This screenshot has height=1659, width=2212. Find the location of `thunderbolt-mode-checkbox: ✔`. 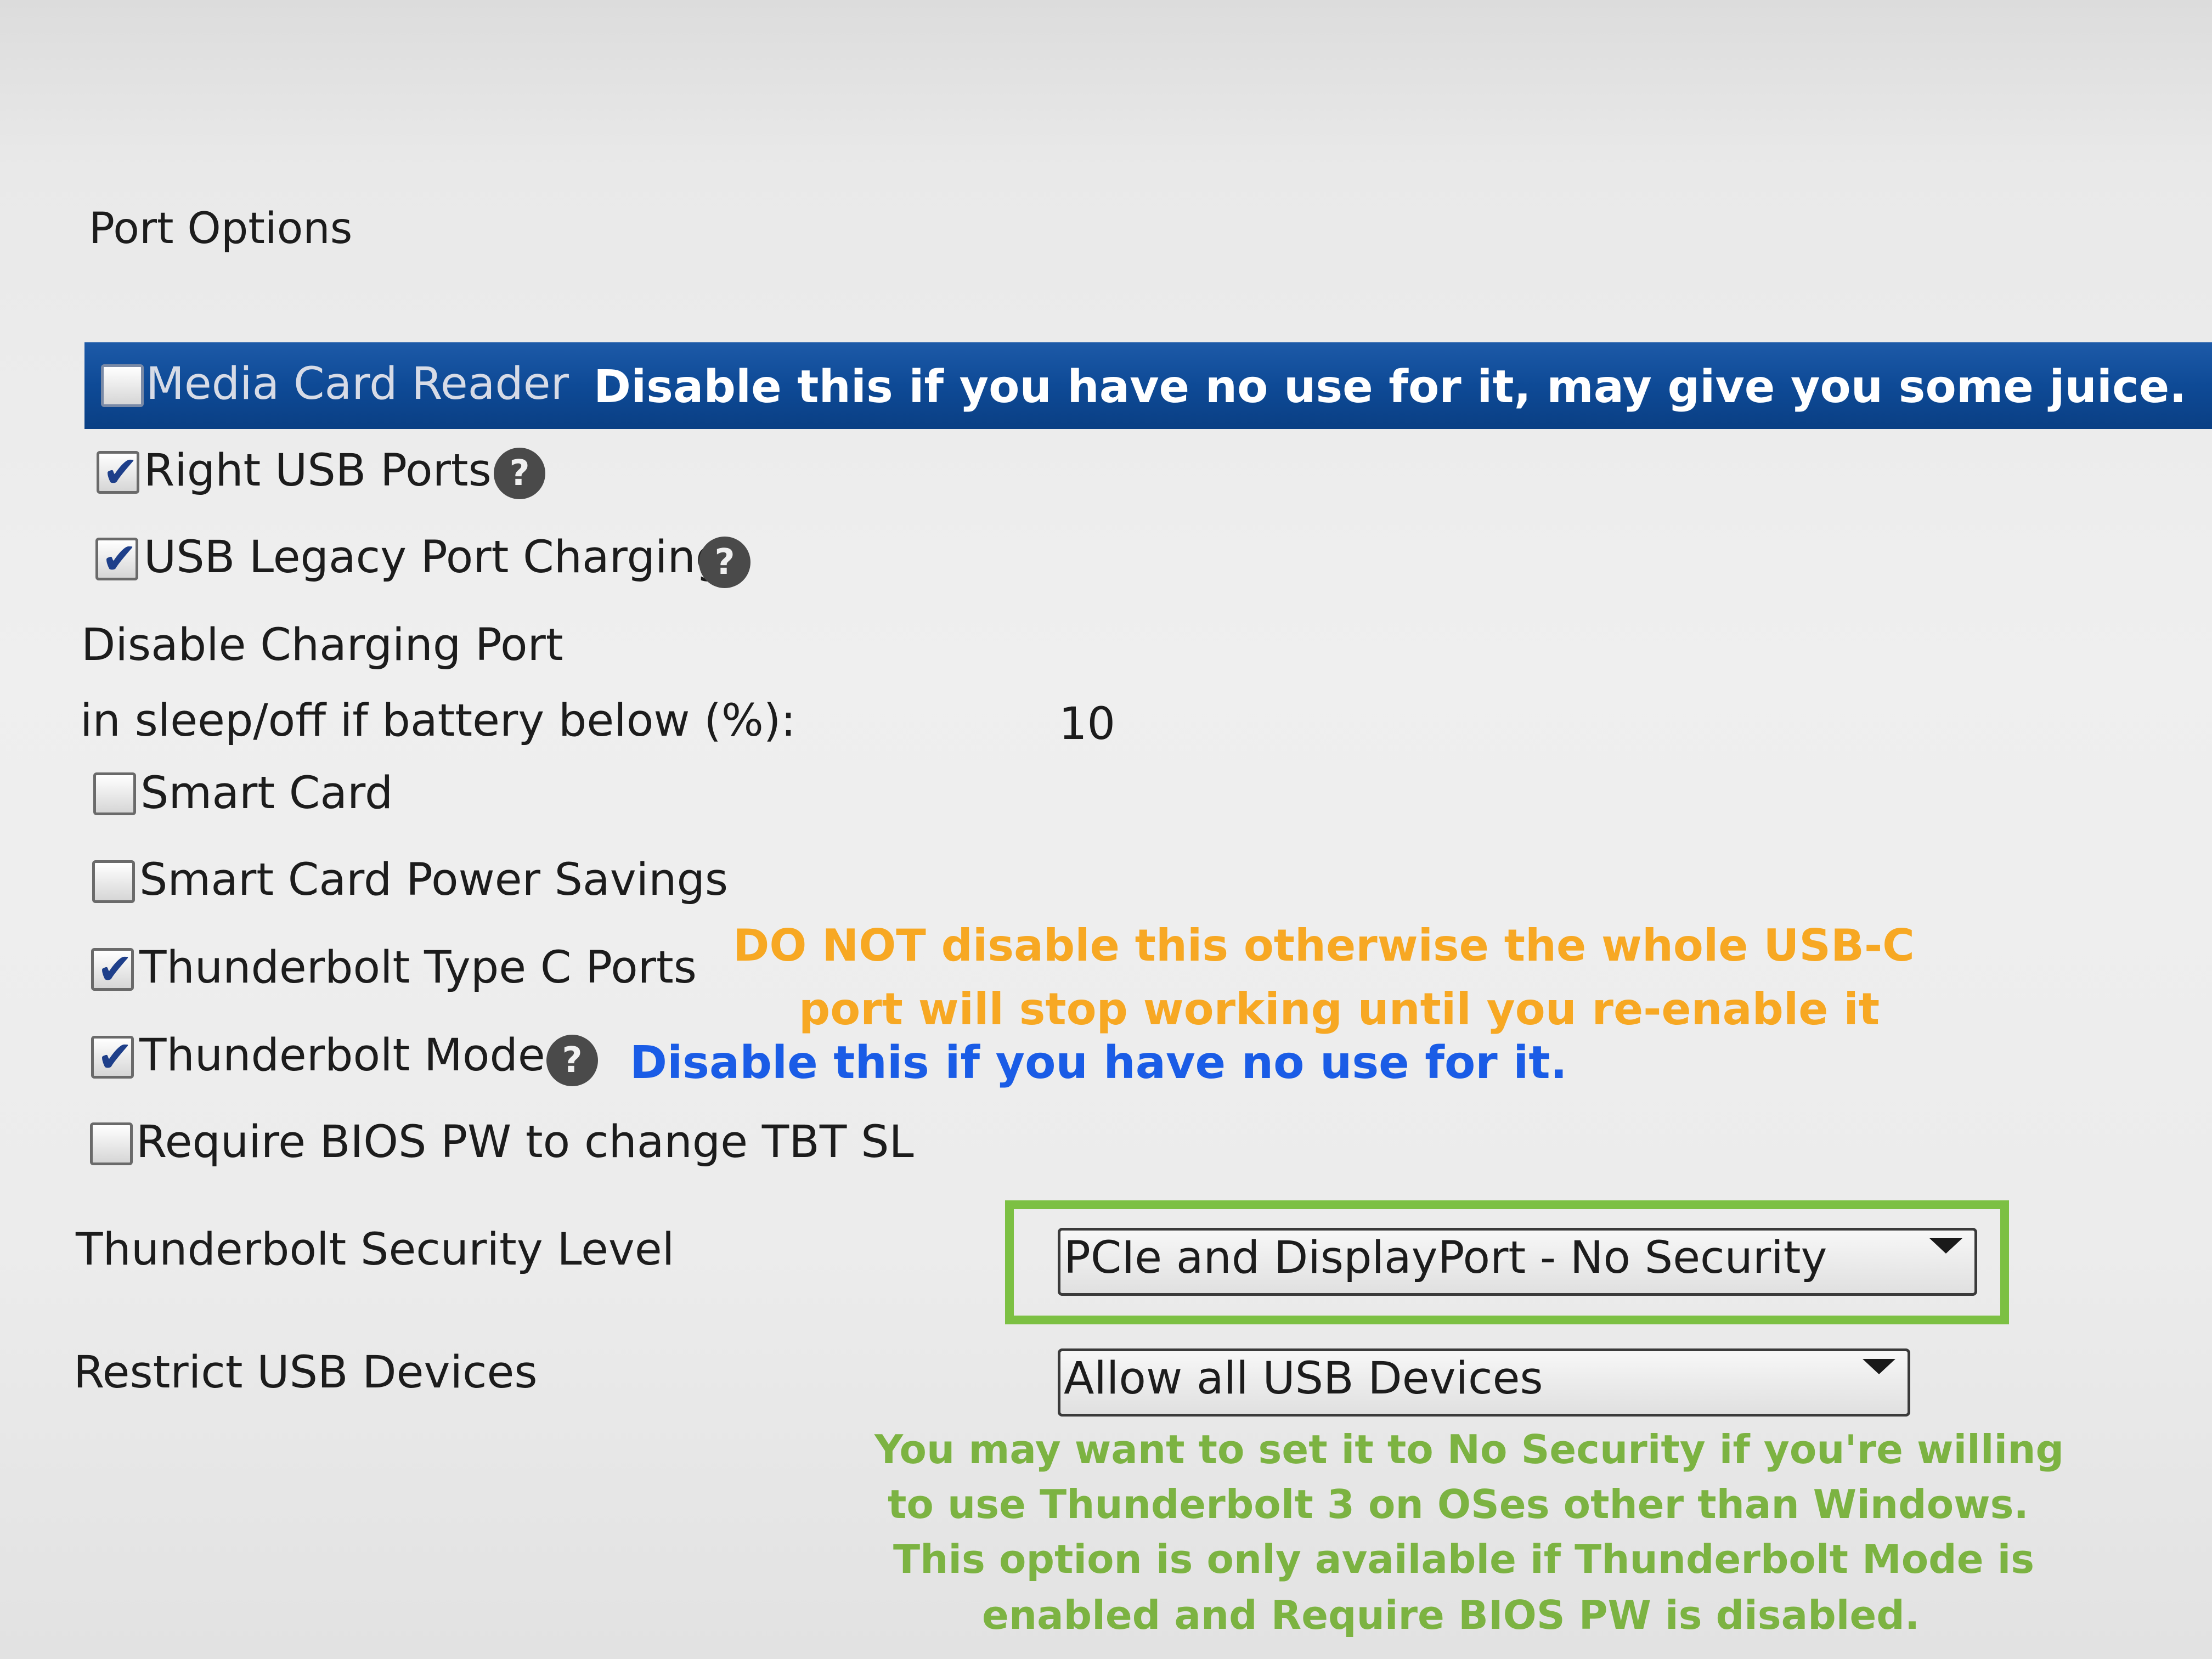

thunderbolt-mode-checkbox: ✔ is located at coordinates (113, 1057).